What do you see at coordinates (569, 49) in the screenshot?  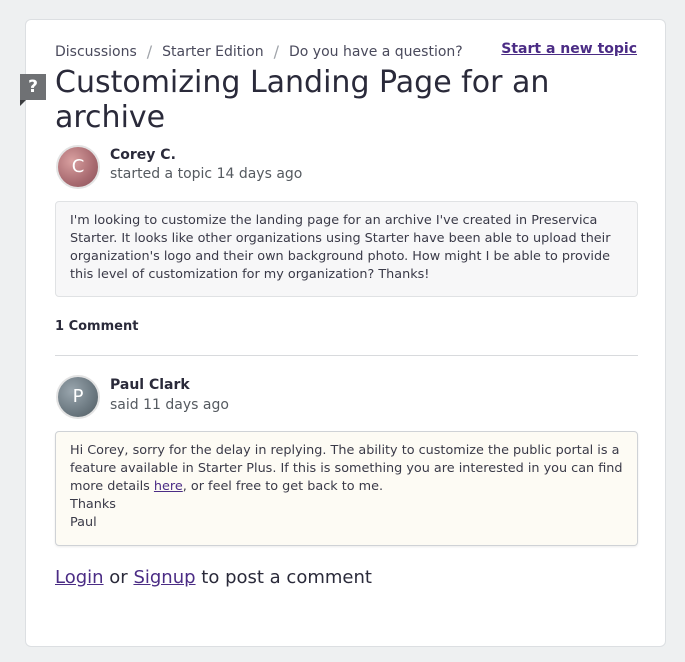 I see `start-new-topic-link: Start a new topic` at bounding box center [569, 49].